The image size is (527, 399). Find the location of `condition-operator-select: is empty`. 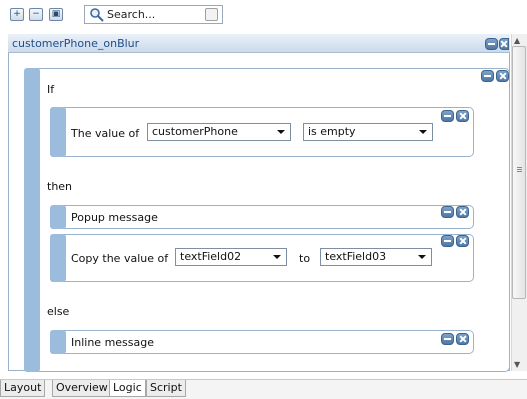

condition-operator-select: is empty is located at coordinates (368, 132).